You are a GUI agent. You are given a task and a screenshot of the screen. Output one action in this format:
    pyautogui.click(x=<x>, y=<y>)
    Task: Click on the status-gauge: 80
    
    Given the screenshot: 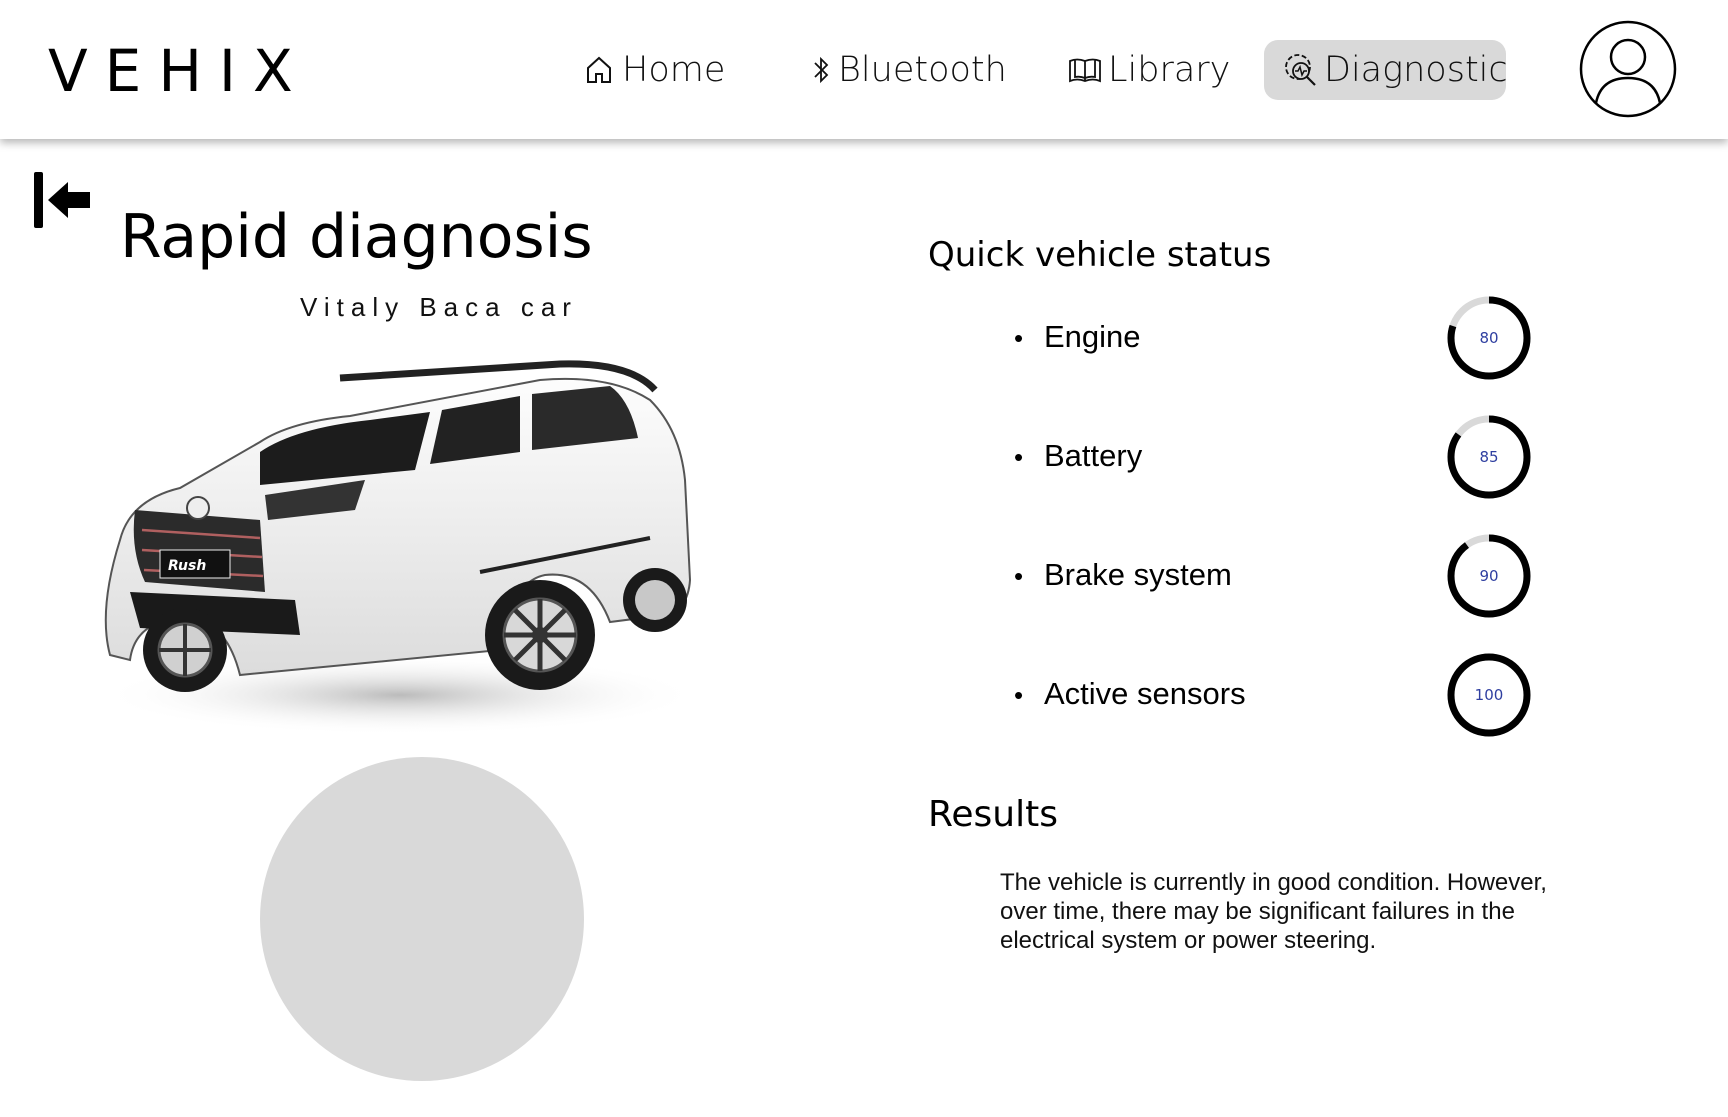 What is the action you would take?
    pyautogui.click(x=1489, y=338)
    